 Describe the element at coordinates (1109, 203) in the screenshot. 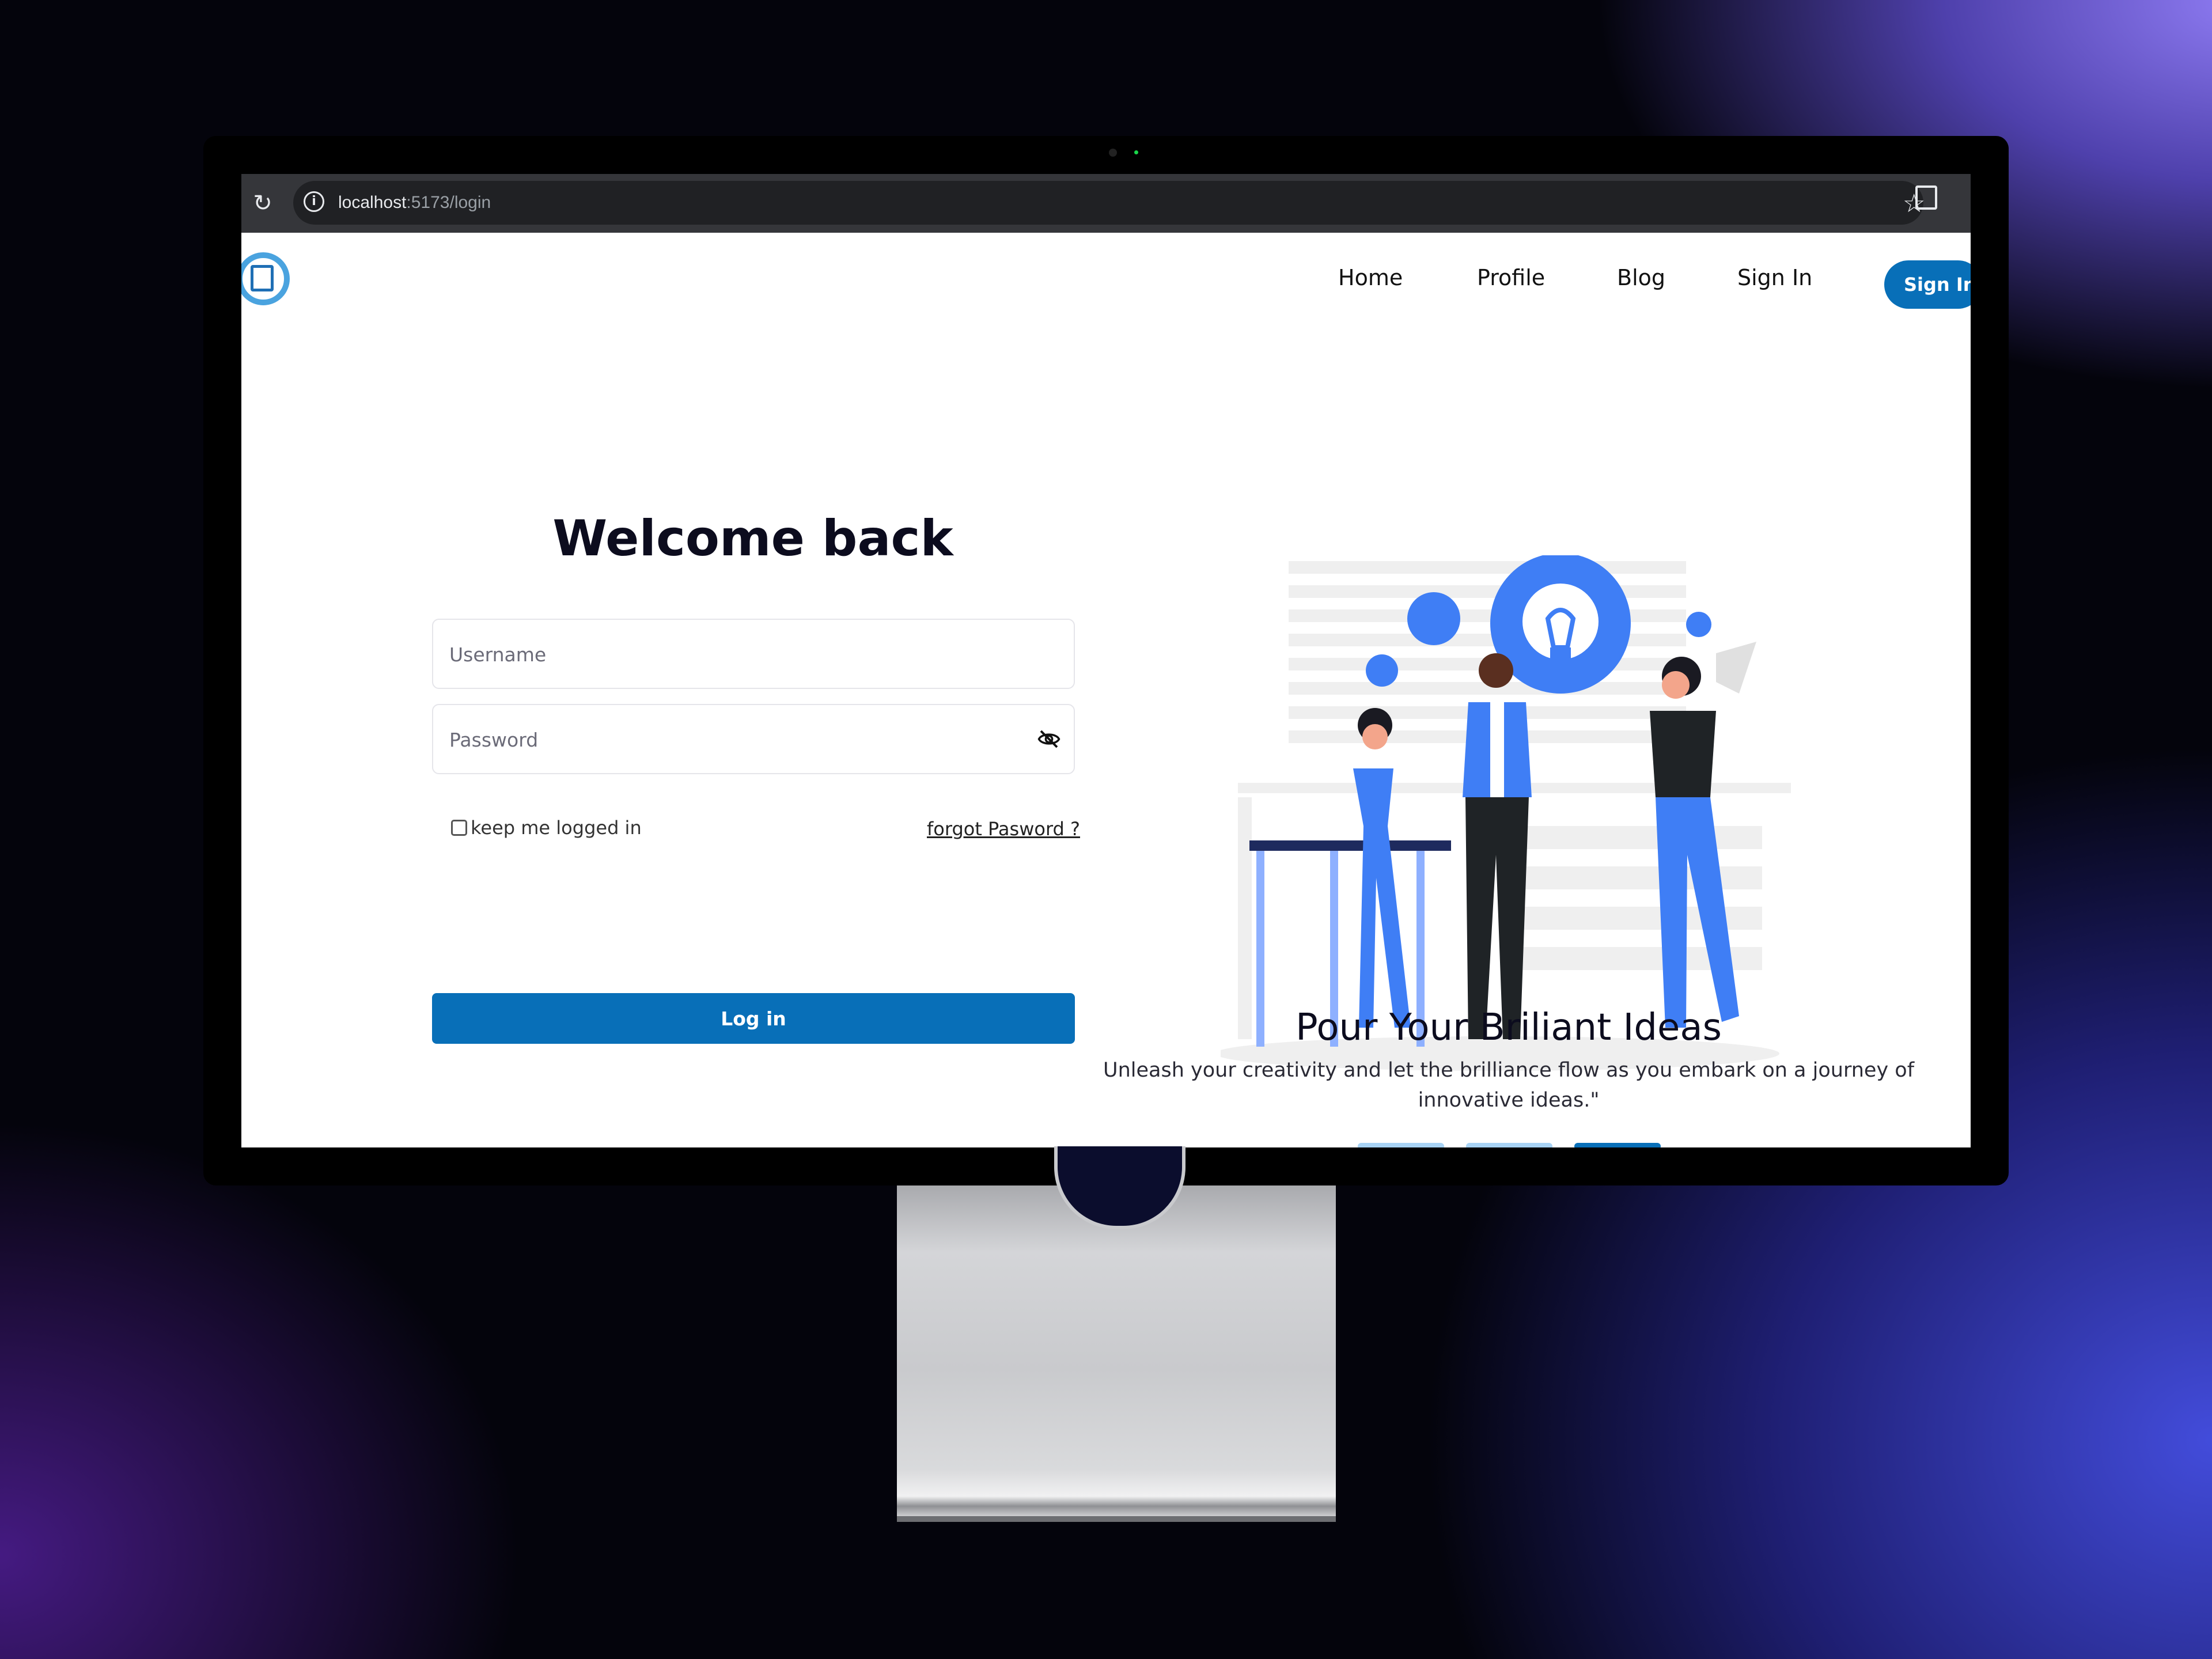

I see `address-bar: i localhost:5173/login ☆` at that location.